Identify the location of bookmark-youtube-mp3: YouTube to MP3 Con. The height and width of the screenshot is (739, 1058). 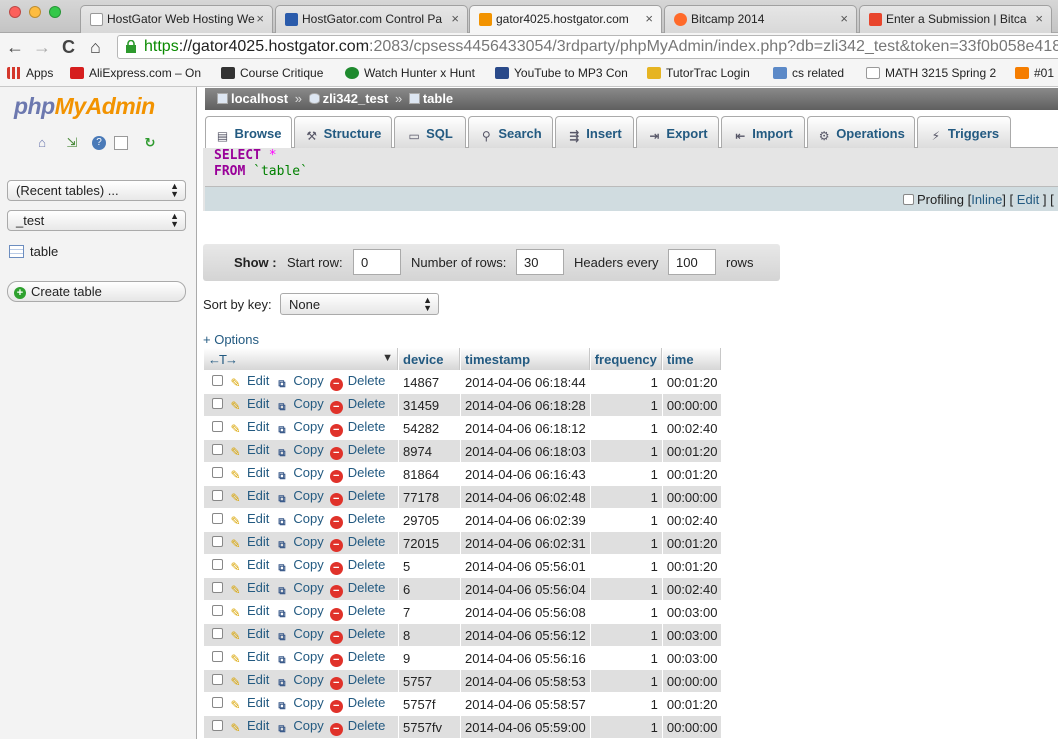
(564, 73).